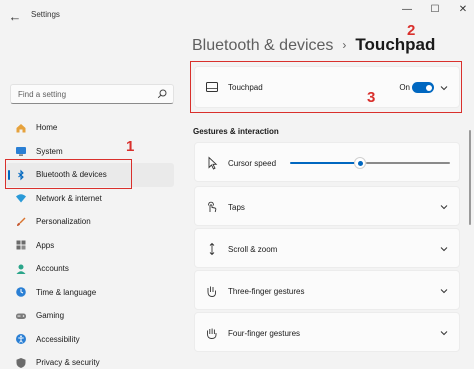 The image size is (474, 369). Describe the element at coordinates (90, 269) in the screenshot. I see `sidebar-item-accounts: Accounts` at that location.